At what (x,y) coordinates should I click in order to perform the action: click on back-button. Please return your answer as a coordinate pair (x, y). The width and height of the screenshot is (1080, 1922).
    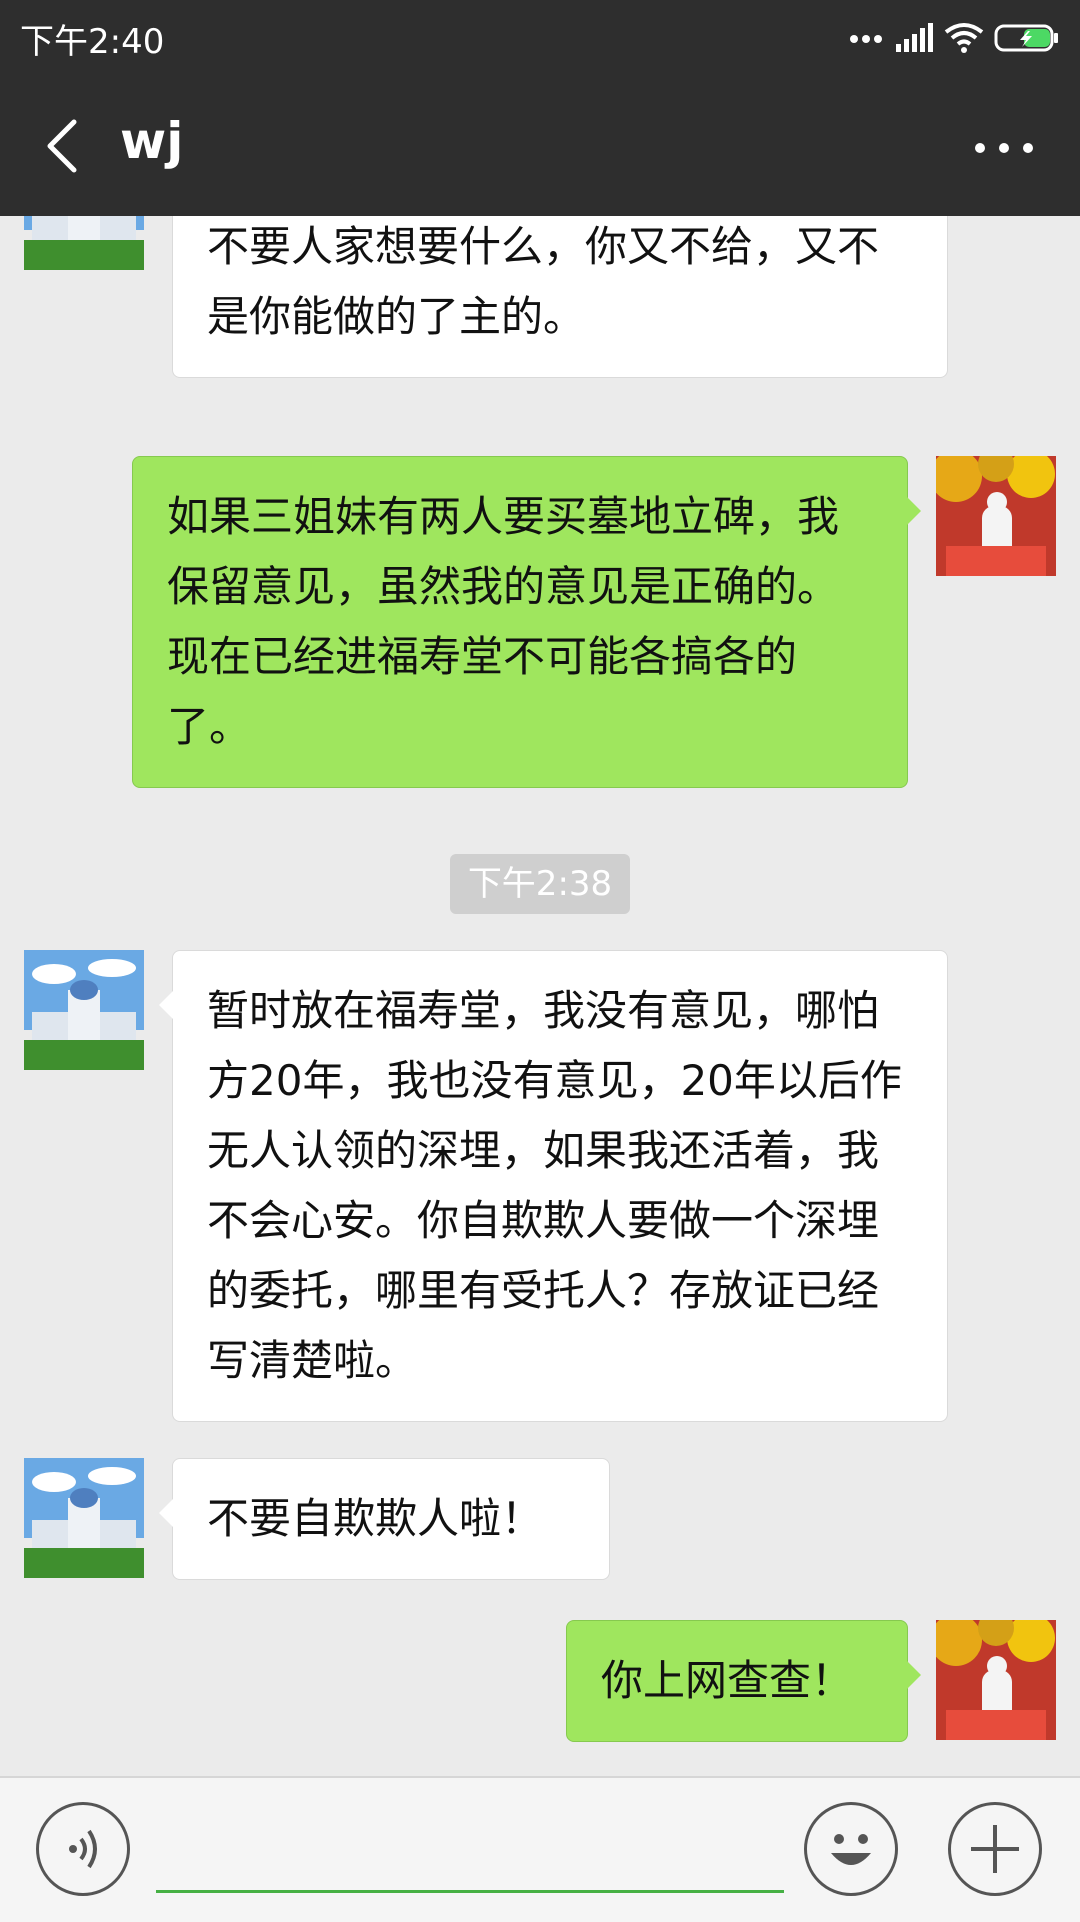
    Looking at the image, I should click on (64, 146).